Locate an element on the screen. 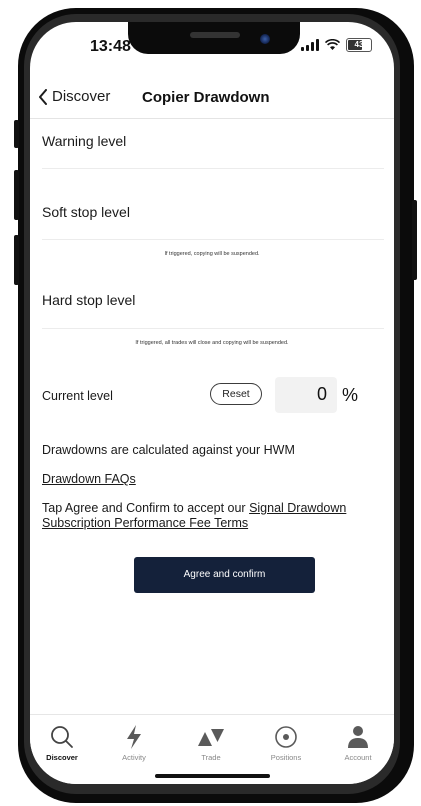 This screenshot has width=421, height=806. lightning-icon is located at coordinates (134, 737).